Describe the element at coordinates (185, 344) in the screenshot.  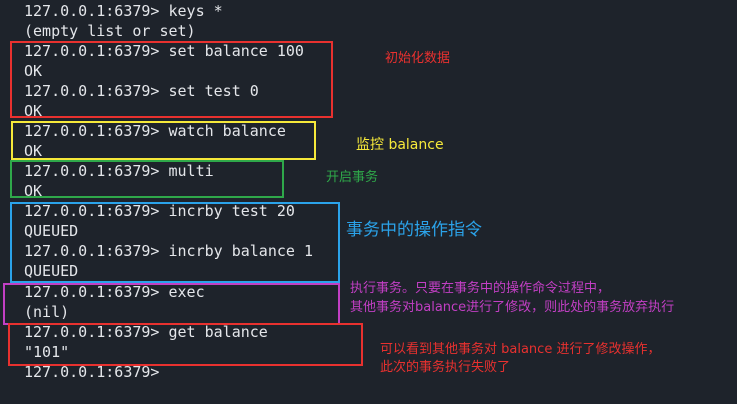
I see `highlight-box-result` at that location.